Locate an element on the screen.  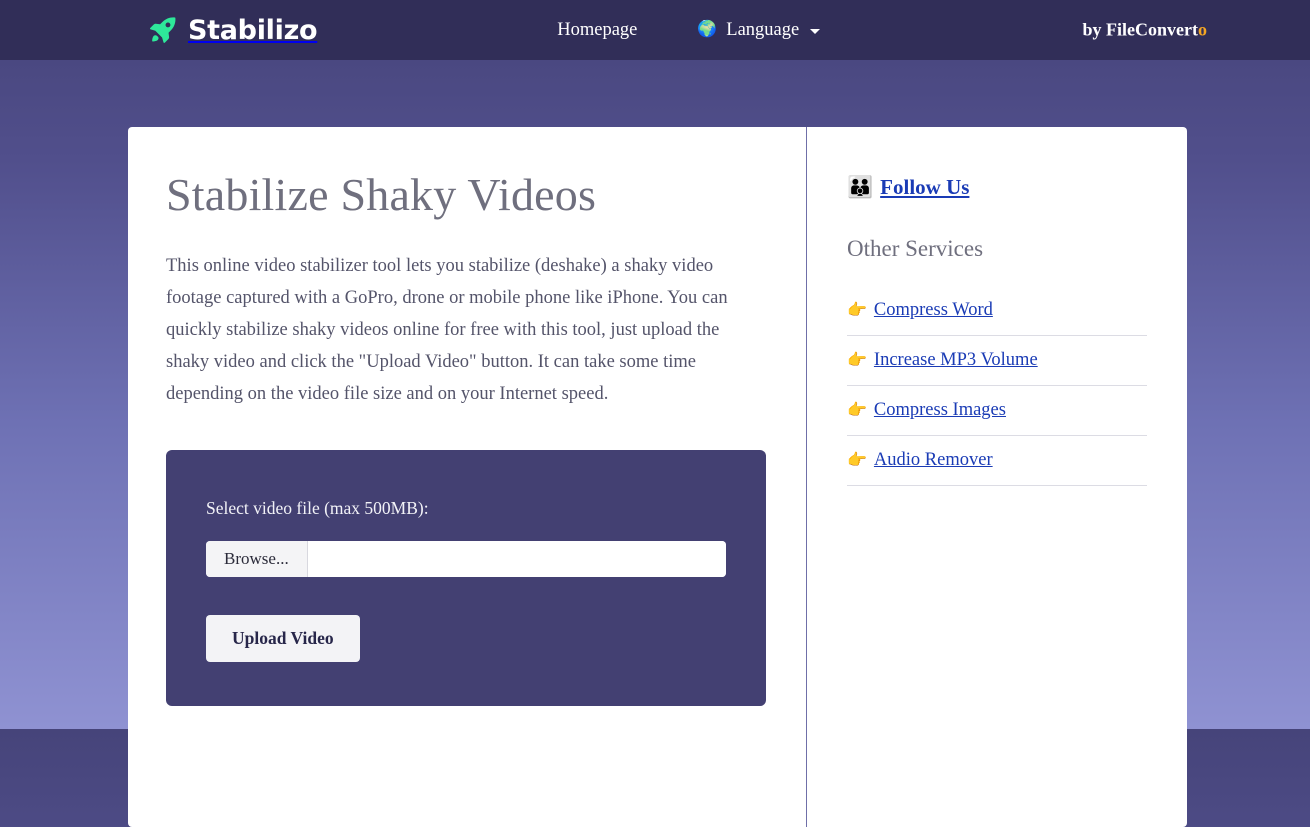
list-item: 👉 Compress Word is located at coordinates (997, 311).